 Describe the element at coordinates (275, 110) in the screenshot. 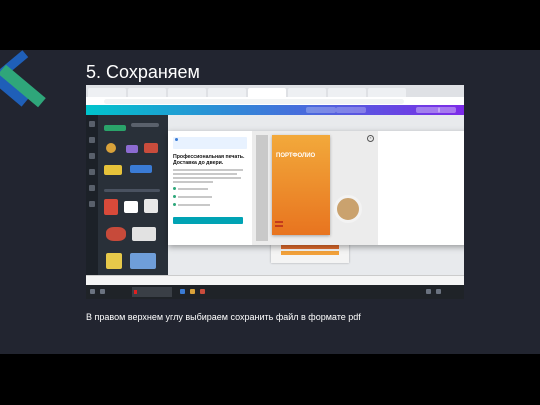

I see `editor-top-bar` at that location.